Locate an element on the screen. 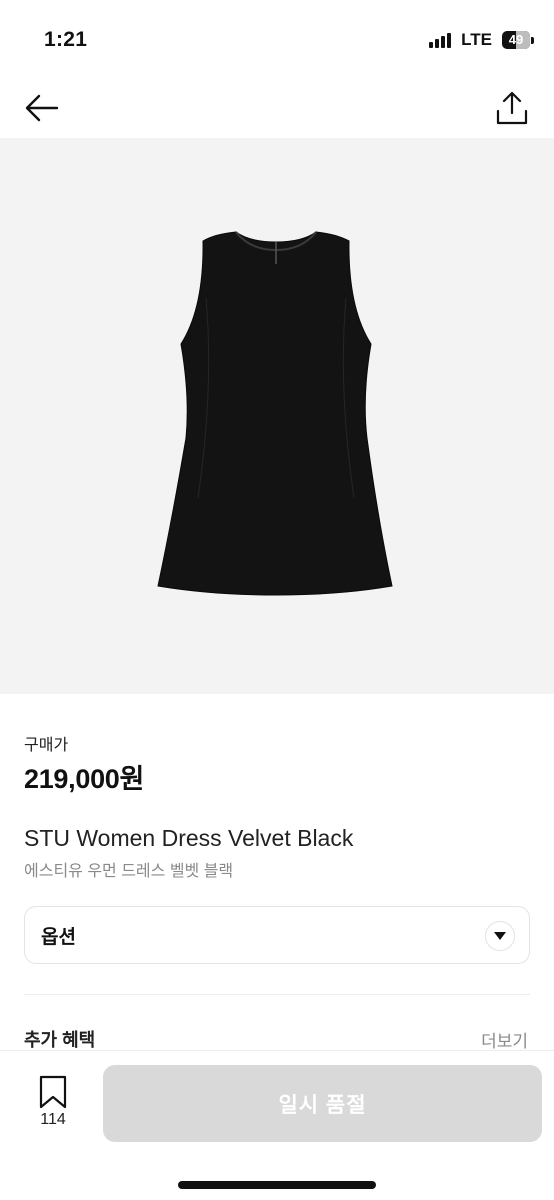 The width and height of the screenshot is (554, 1200). status-indicators: LTE 49 is located at coordinates (481, 40).